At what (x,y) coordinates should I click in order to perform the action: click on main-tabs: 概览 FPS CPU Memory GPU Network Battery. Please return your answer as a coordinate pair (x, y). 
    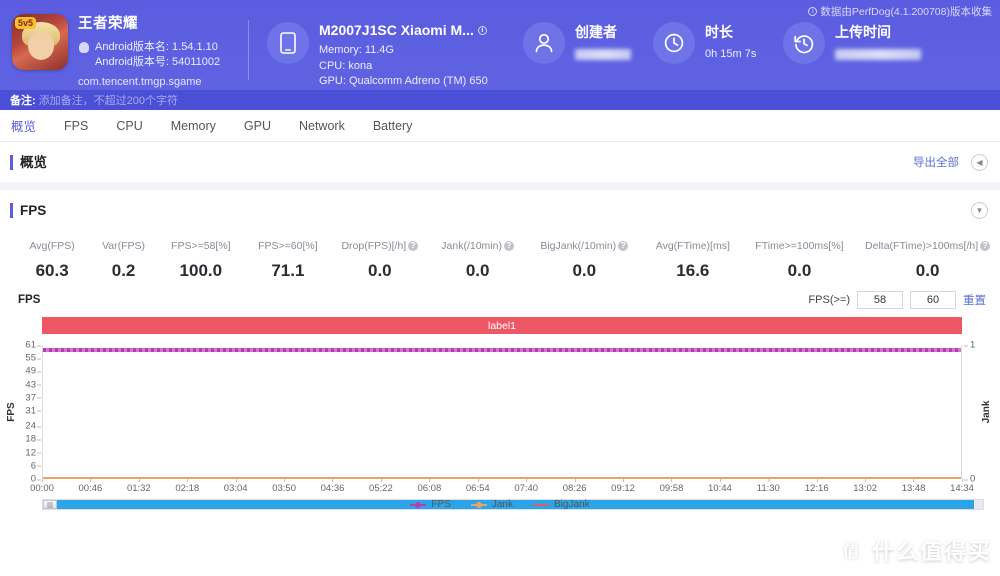
    Looking at the image, I should click on (500, 126).